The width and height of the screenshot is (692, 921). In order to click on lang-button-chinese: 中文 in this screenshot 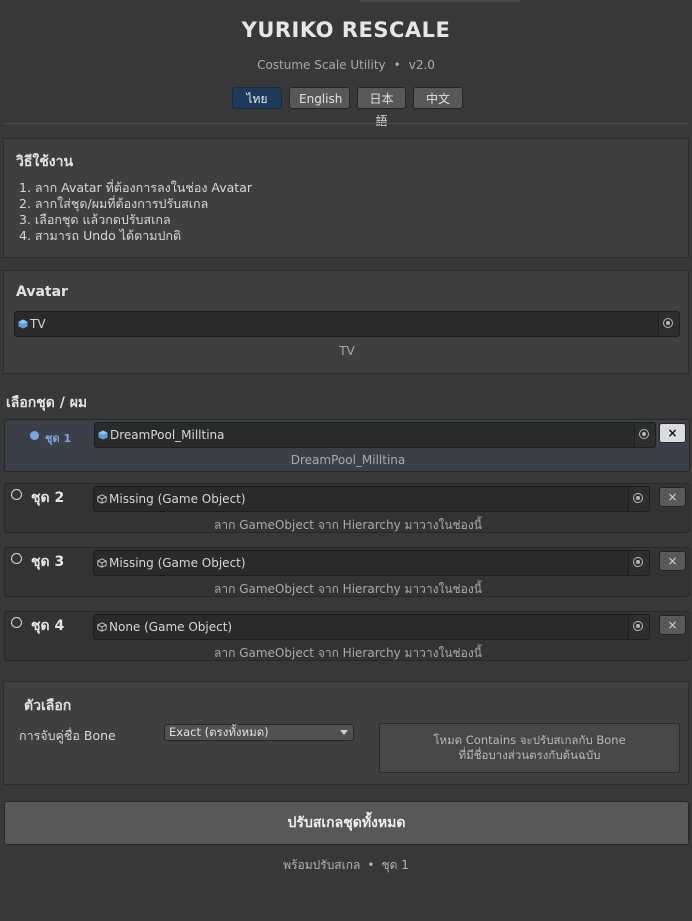, I will do `click(438, 98)`.